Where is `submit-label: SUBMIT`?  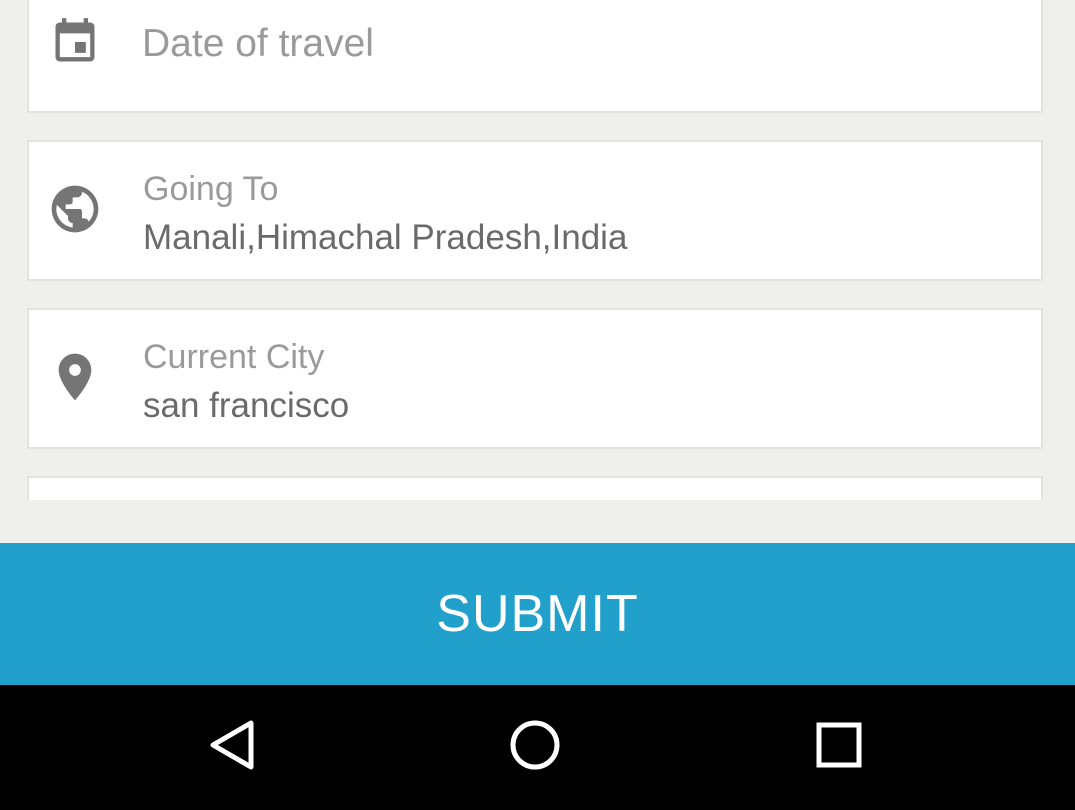
submit-label: SUBMIT is located at coordinates (537, 614).